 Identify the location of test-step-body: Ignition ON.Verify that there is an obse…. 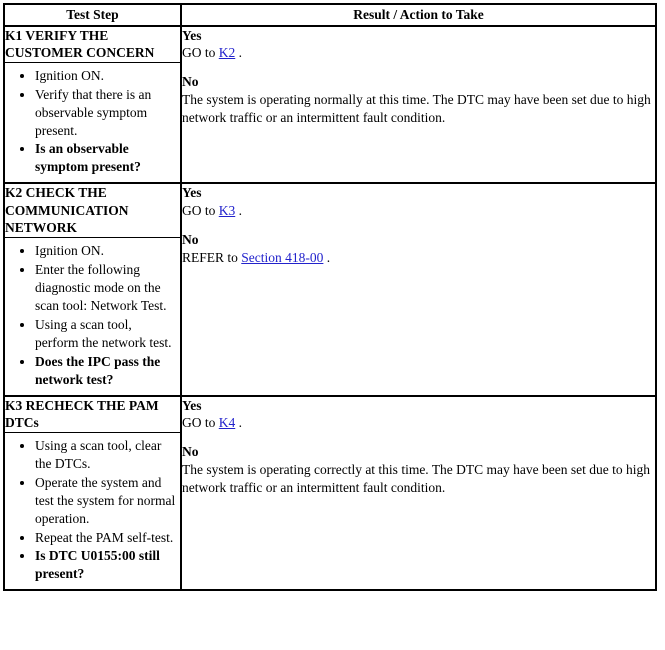
(92, 122).